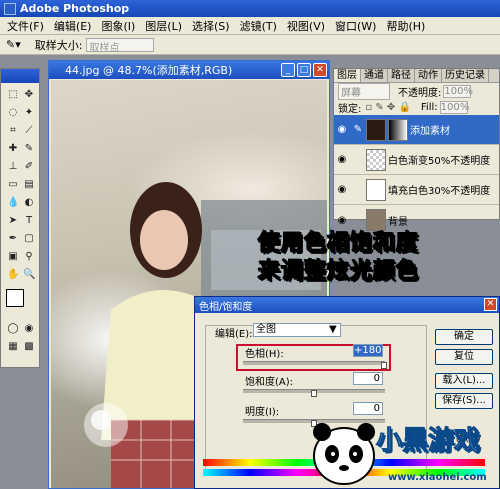 The image size is (500, 489). I want to click on edit-label: 编辑(E):, so click(234, 334).